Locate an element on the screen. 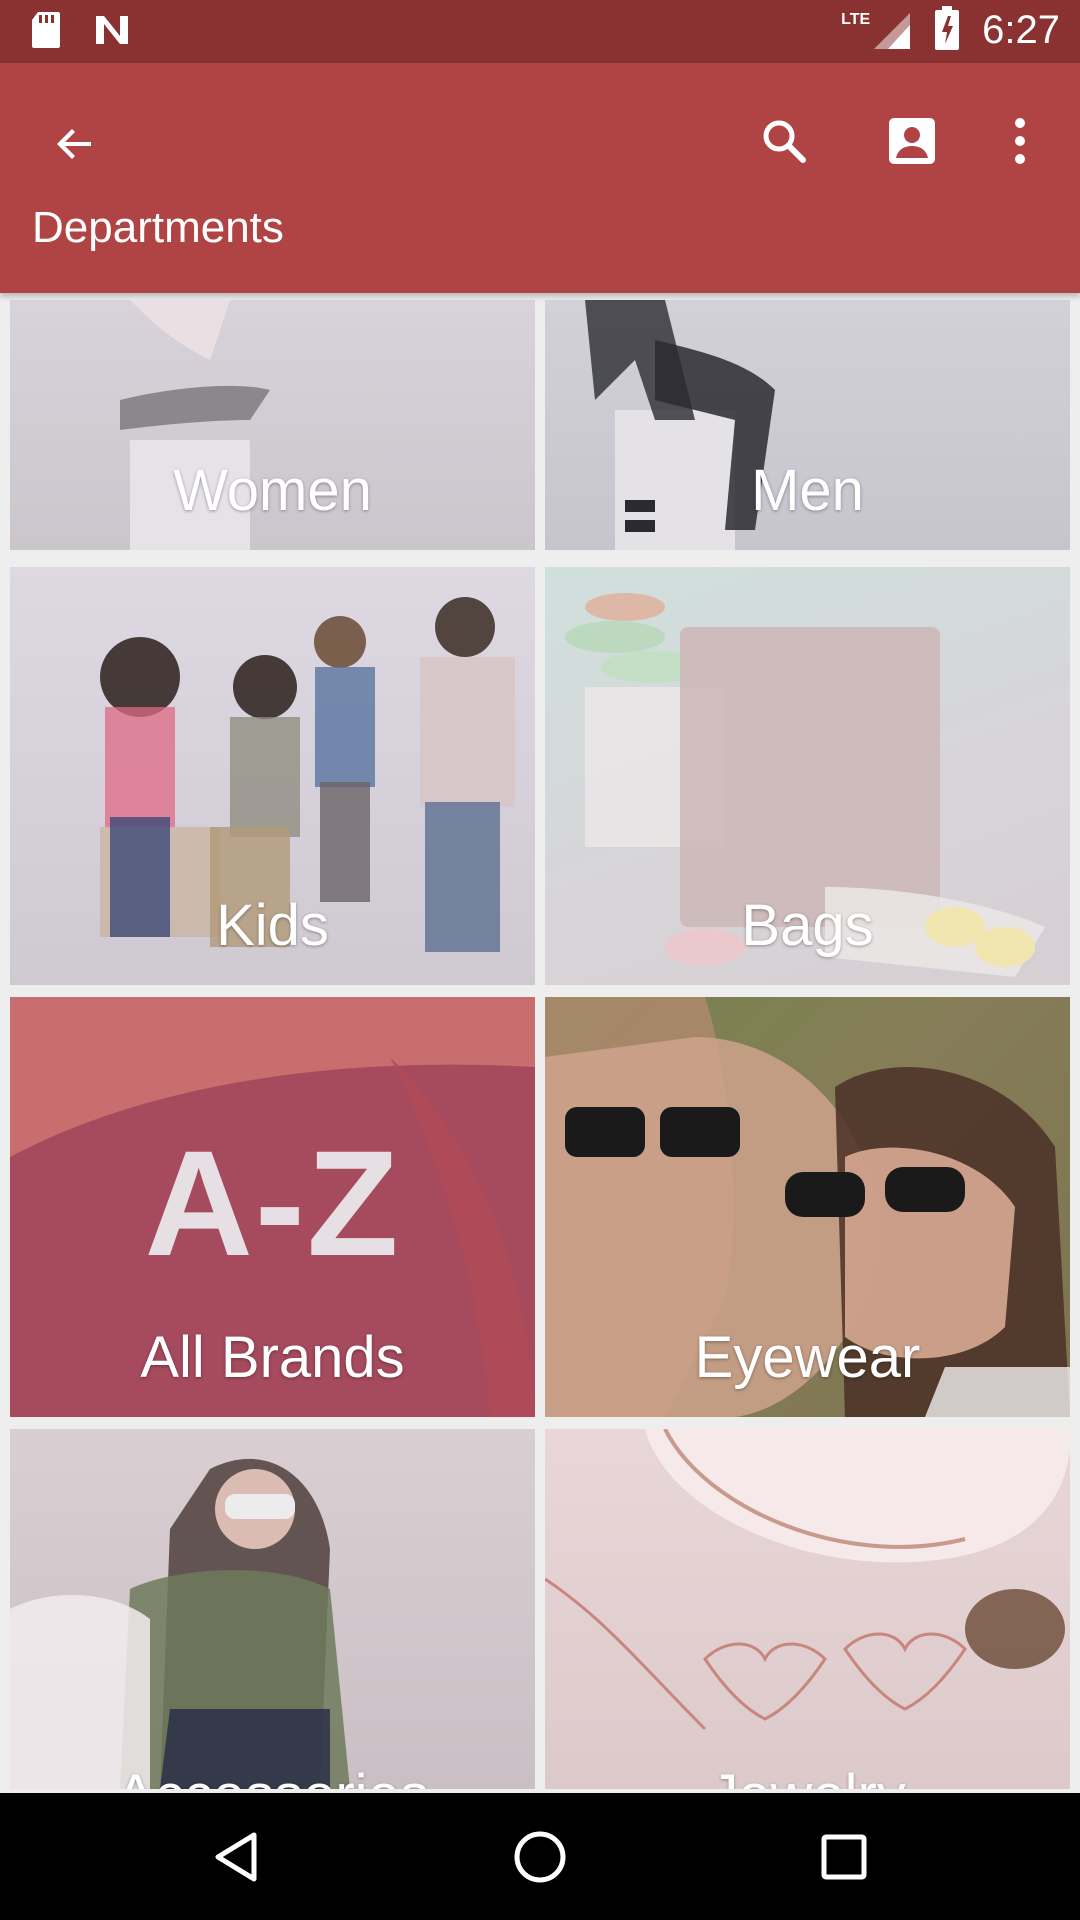  account-button is located at coordinates (912, 141).